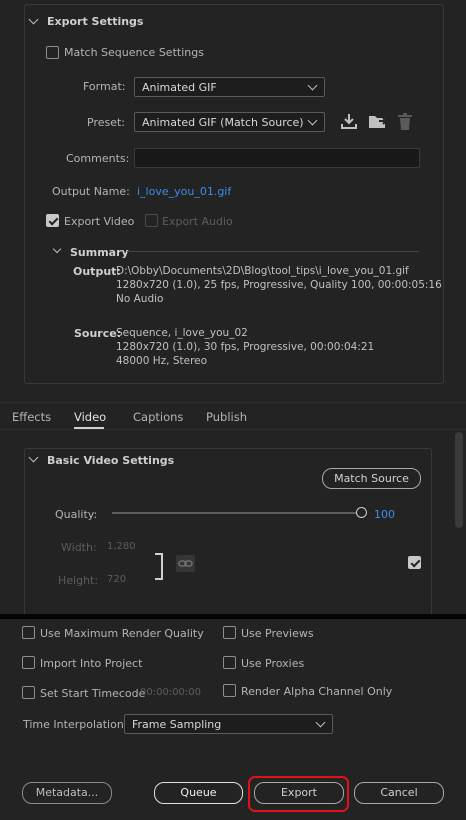 This screenshot has width=466, height=820. I want to click on tab-publish: Publish, so click(226, 417).